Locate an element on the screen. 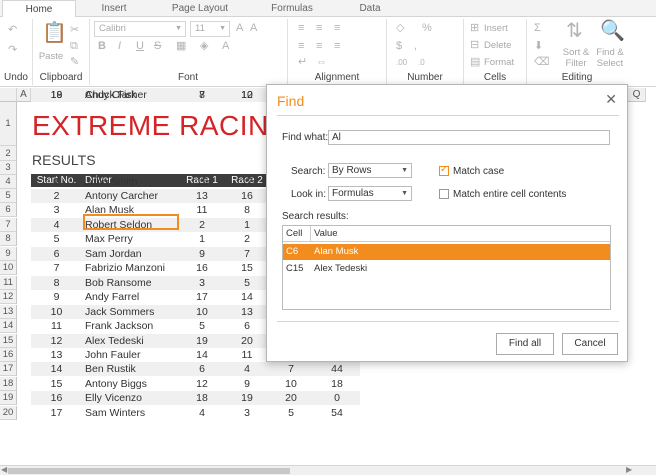 The width and height of the screenshot is (656, 475). sort-filter-icon: ⇅ is located at coordinates (574, 31).